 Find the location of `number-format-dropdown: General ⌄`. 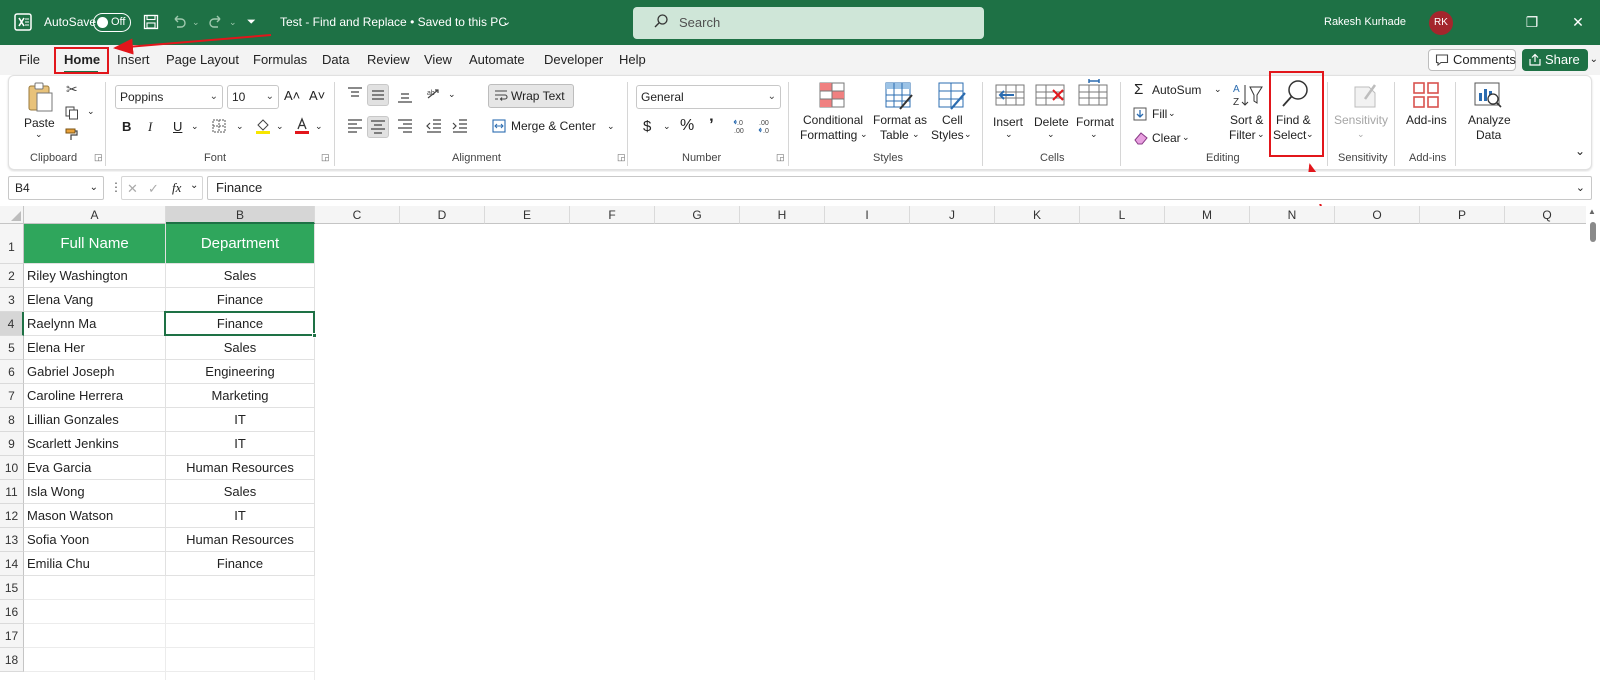

number-format-dropdown: General ⌄ is located at coordinates (708, 97).